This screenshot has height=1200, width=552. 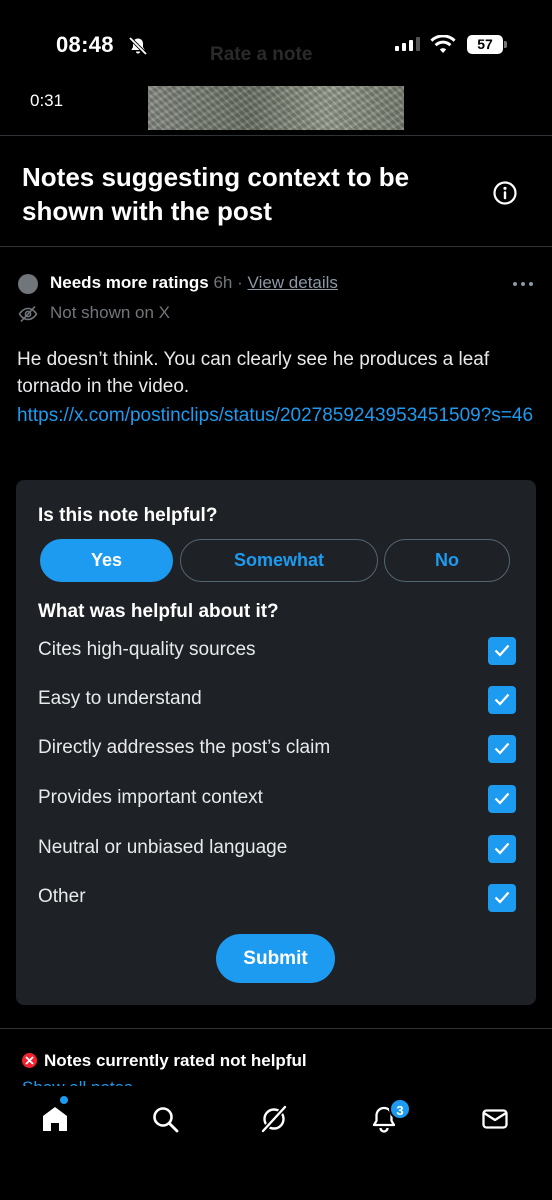 I want to click on view-details-link: View details, so click(x=293, y=282).